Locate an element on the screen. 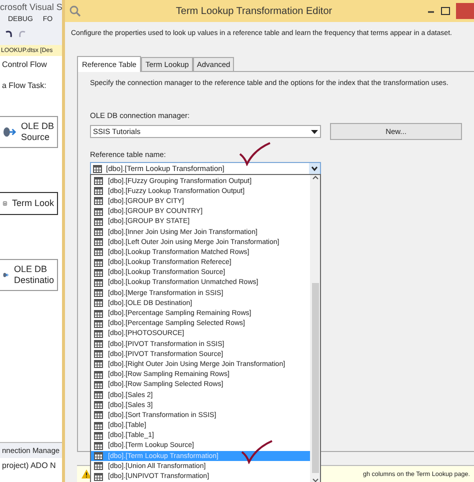  scroll-down-icon is located at coordinates (315, 479).